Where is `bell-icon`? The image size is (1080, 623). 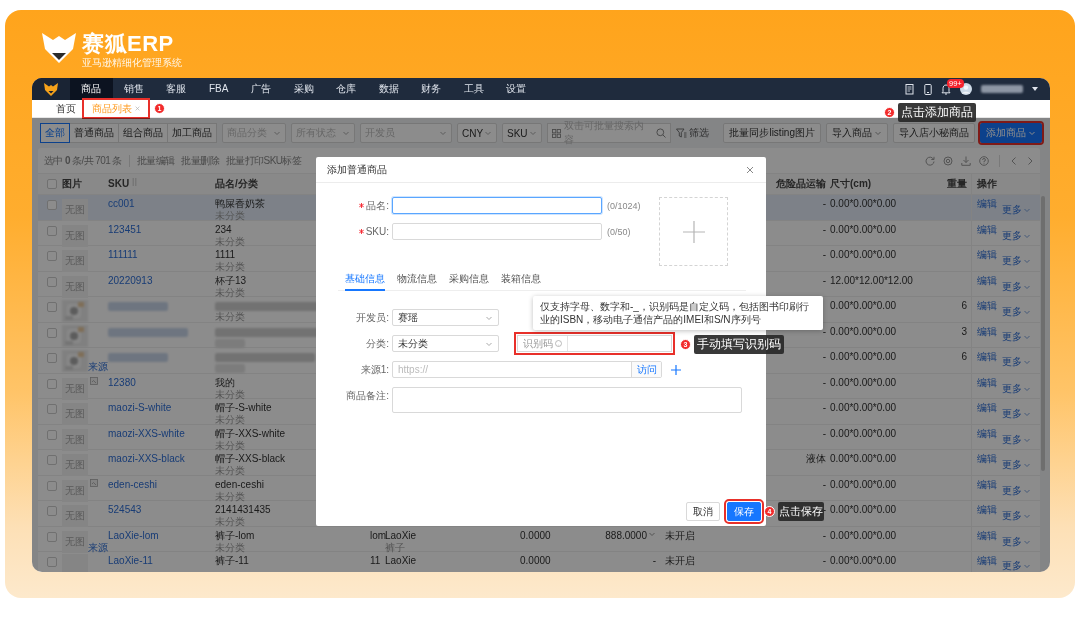
bell-icon is located at coordinates (946, 89).